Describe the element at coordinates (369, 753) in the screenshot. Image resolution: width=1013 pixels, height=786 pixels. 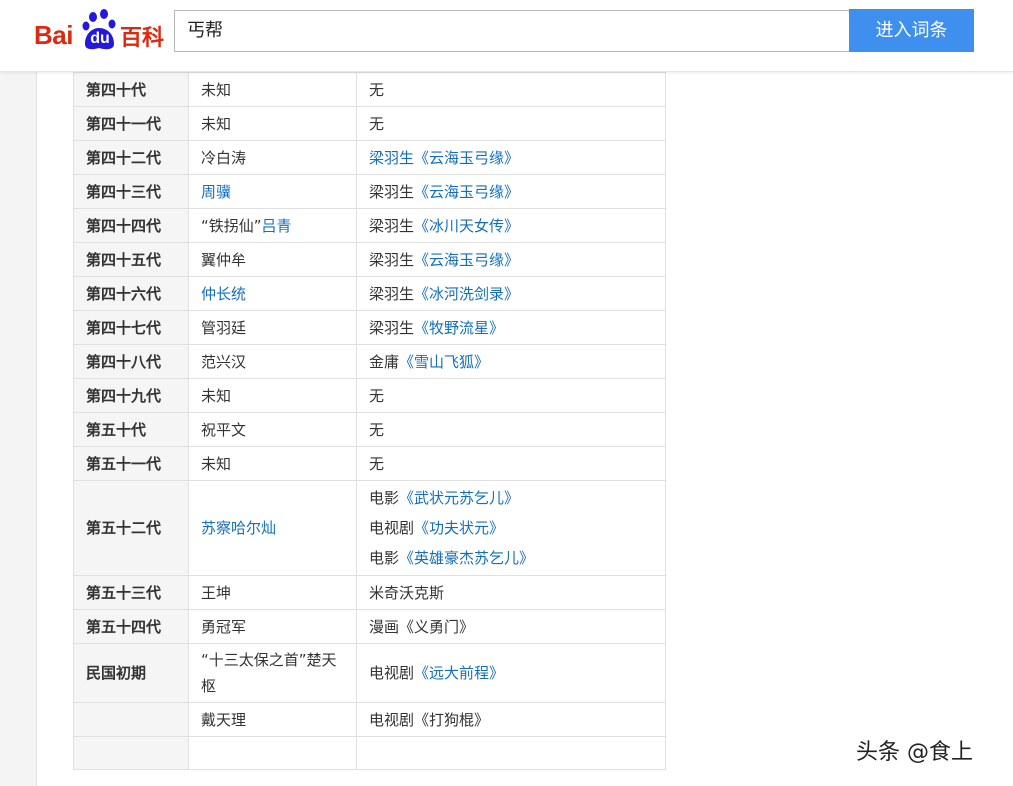
I see `table-row` at that location.